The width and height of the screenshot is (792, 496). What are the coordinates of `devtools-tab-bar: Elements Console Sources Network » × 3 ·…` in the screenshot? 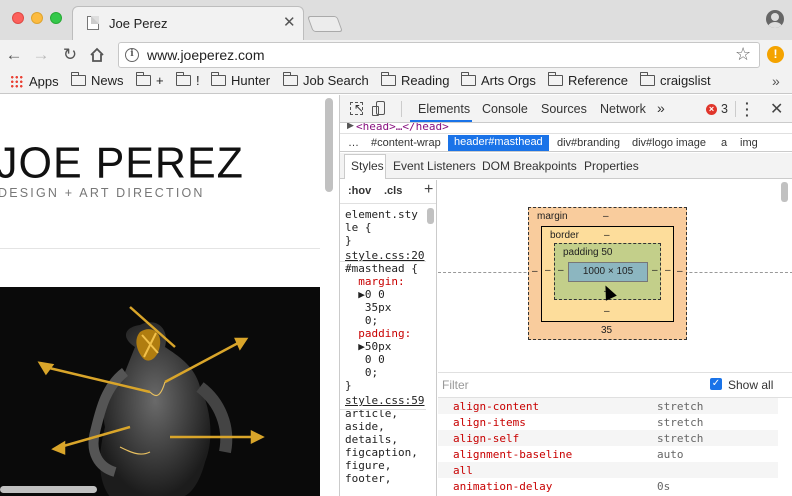 It's located at (566, 109).